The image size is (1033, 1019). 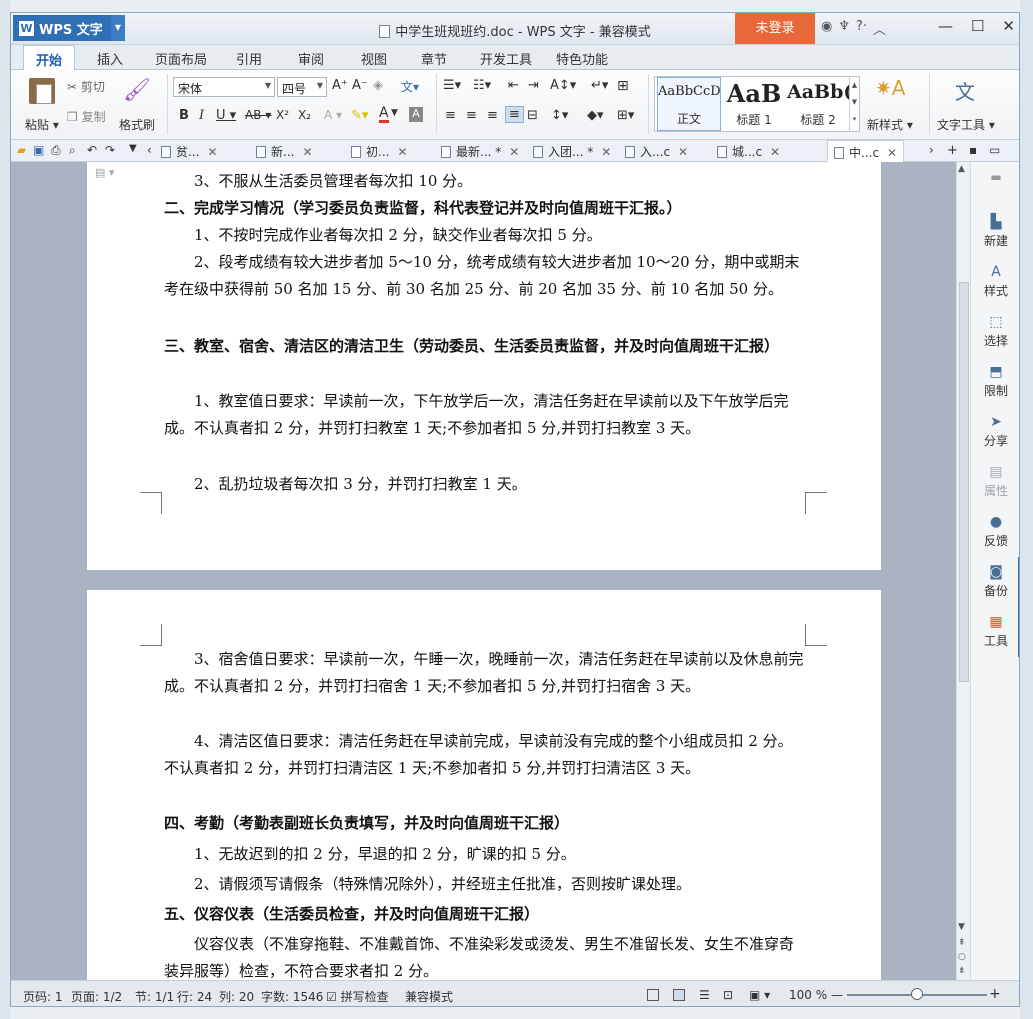 I want to click on web-view-icon: ⊡, so click(x=728, y=995).